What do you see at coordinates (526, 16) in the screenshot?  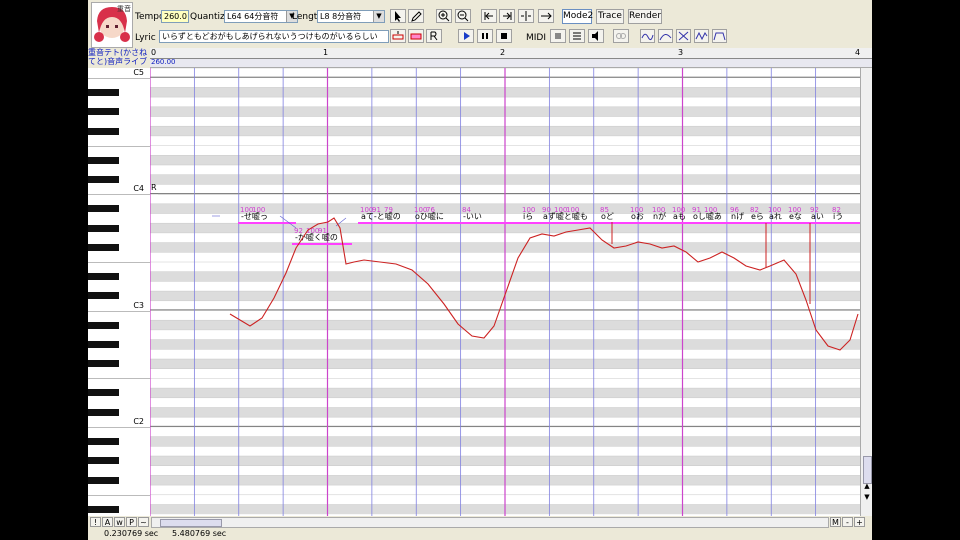 I see `split-note-button` at bounding box center [526, 16].